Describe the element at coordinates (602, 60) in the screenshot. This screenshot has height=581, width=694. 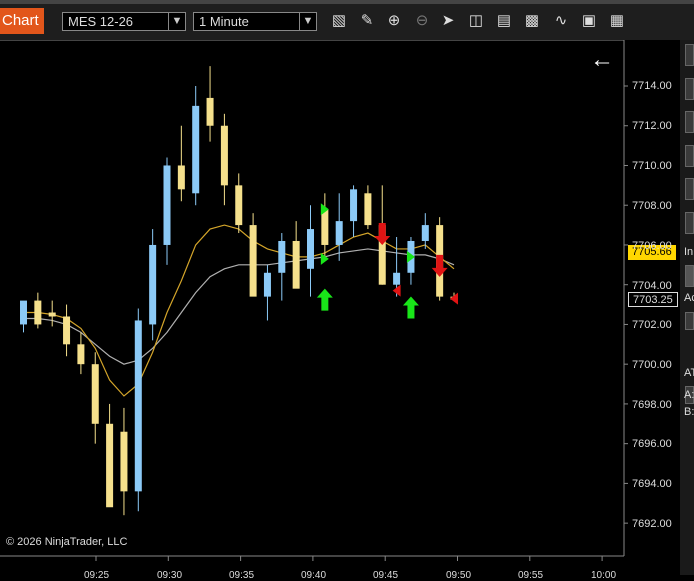
I see `back-arrow-icon: ←` at that location.